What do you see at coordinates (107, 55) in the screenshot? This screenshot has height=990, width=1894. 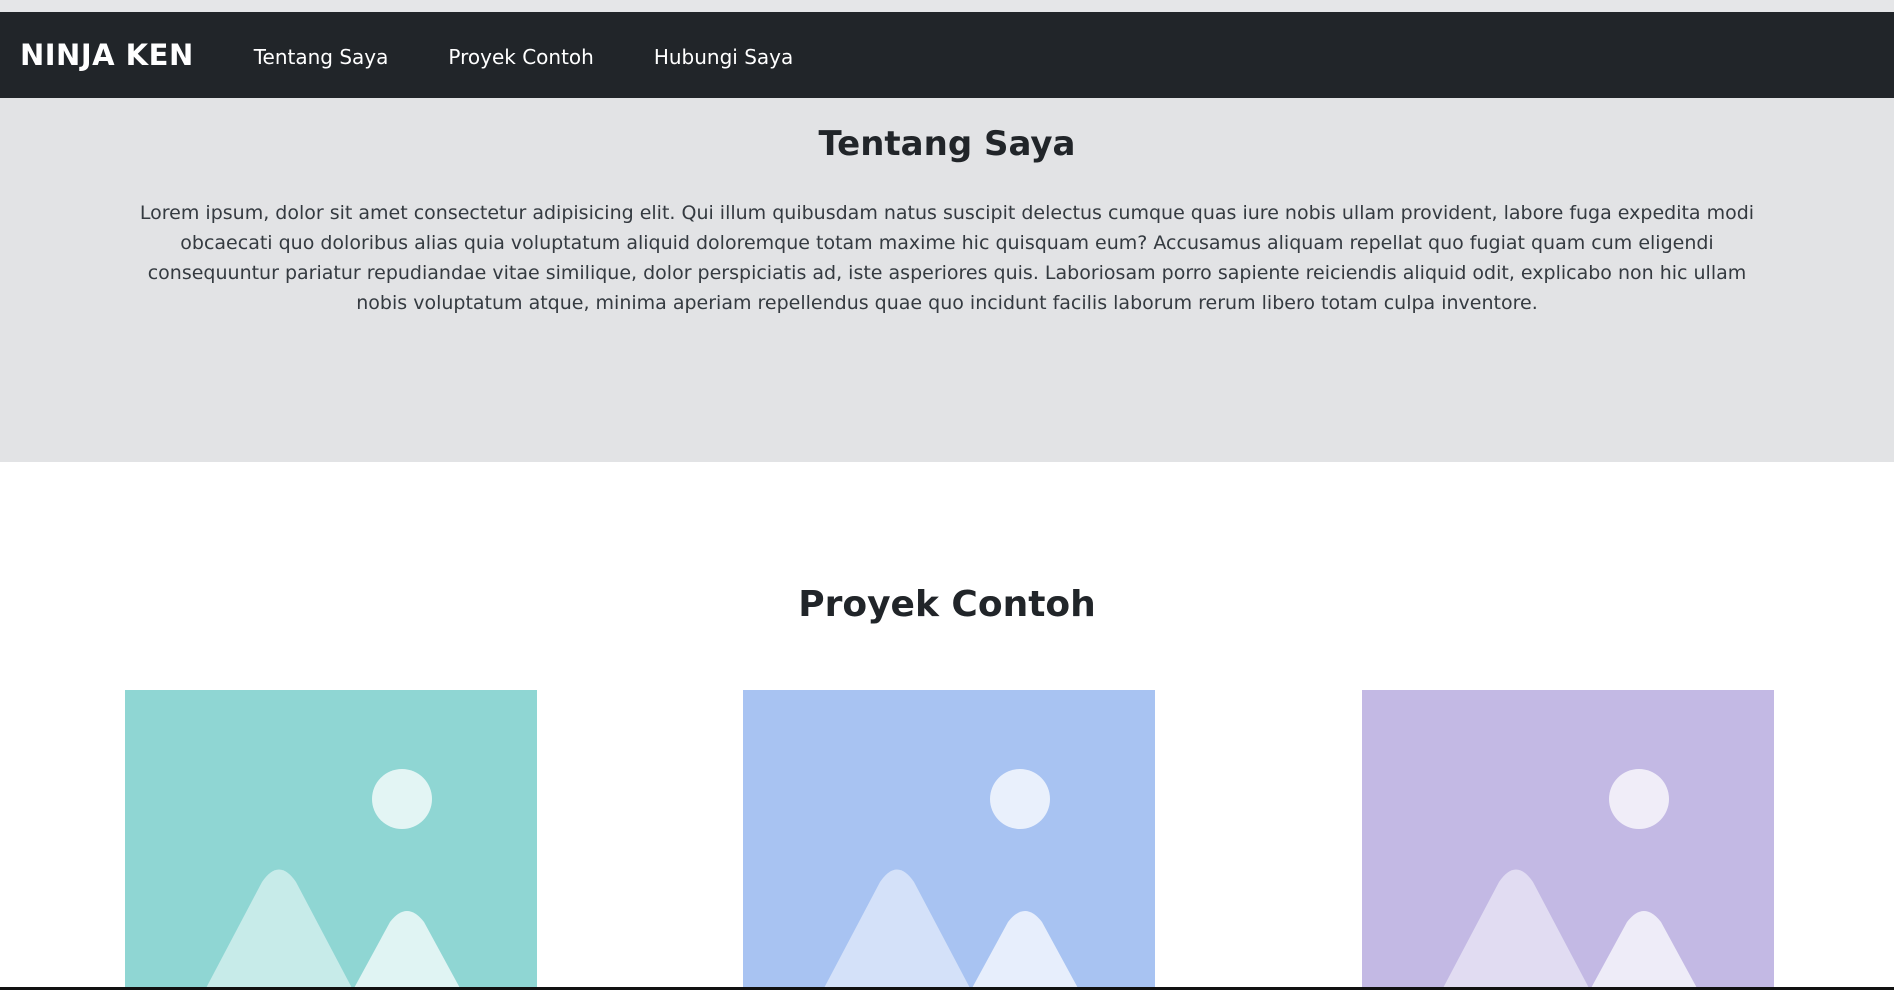 I see `brand-logo: NINJA KEN` at bounding box center [107, 55].